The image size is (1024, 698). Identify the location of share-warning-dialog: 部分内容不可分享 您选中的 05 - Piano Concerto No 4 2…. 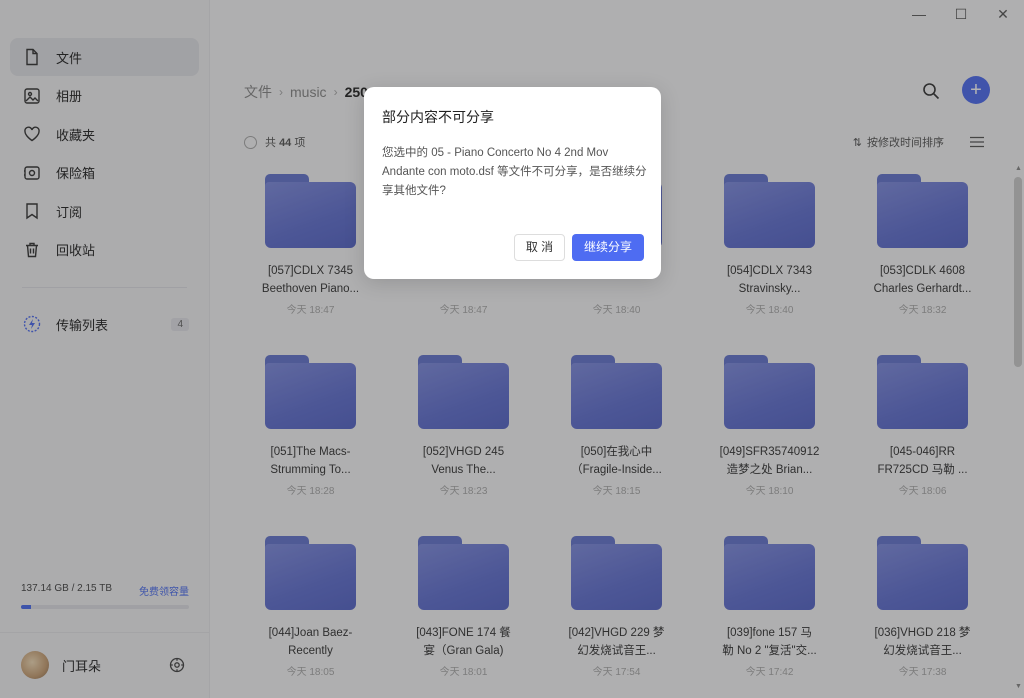
(512, 183).